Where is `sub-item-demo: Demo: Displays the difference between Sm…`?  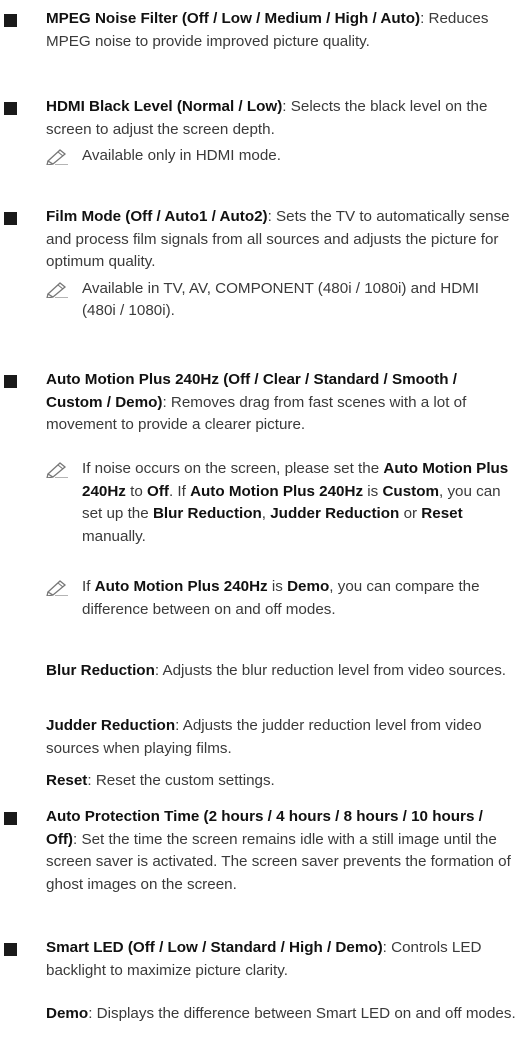 sub-item-demo: Demo: Displays the difference between Sm… is located at coordinates (281, 1014).